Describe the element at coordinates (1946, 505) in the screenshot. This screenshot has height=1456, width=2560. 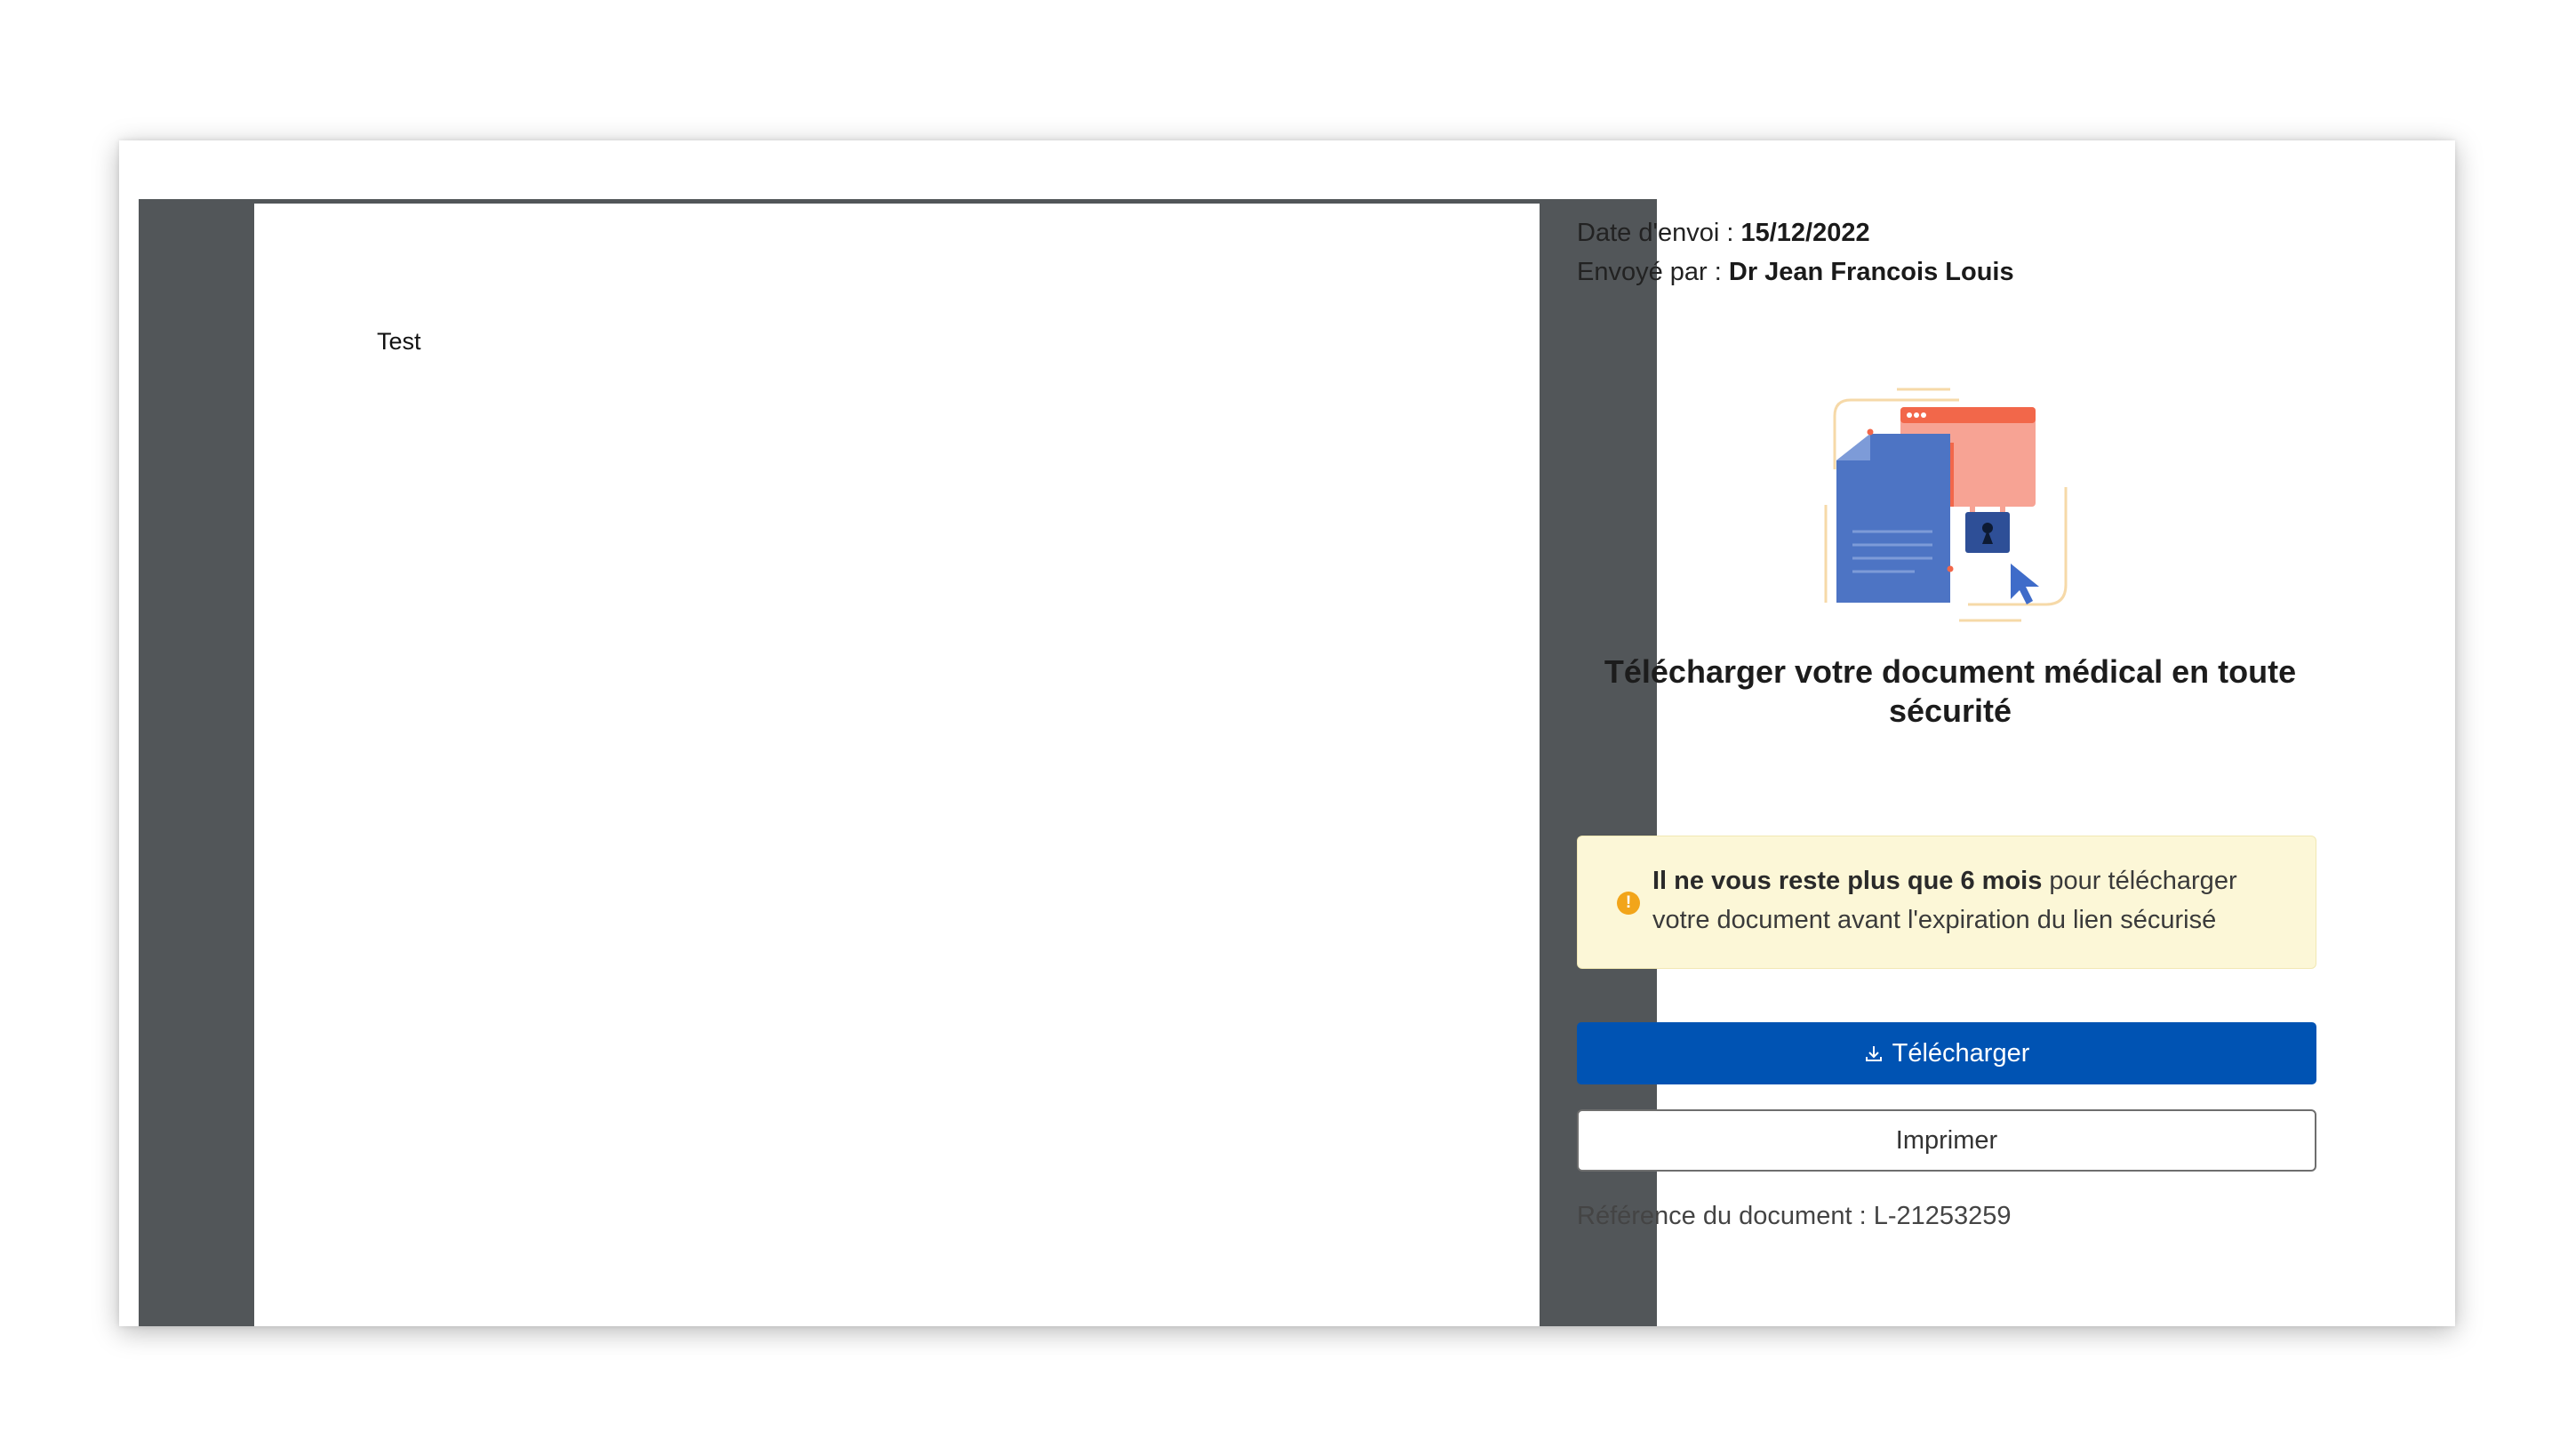
I see `secure-document-illustration` at that location.